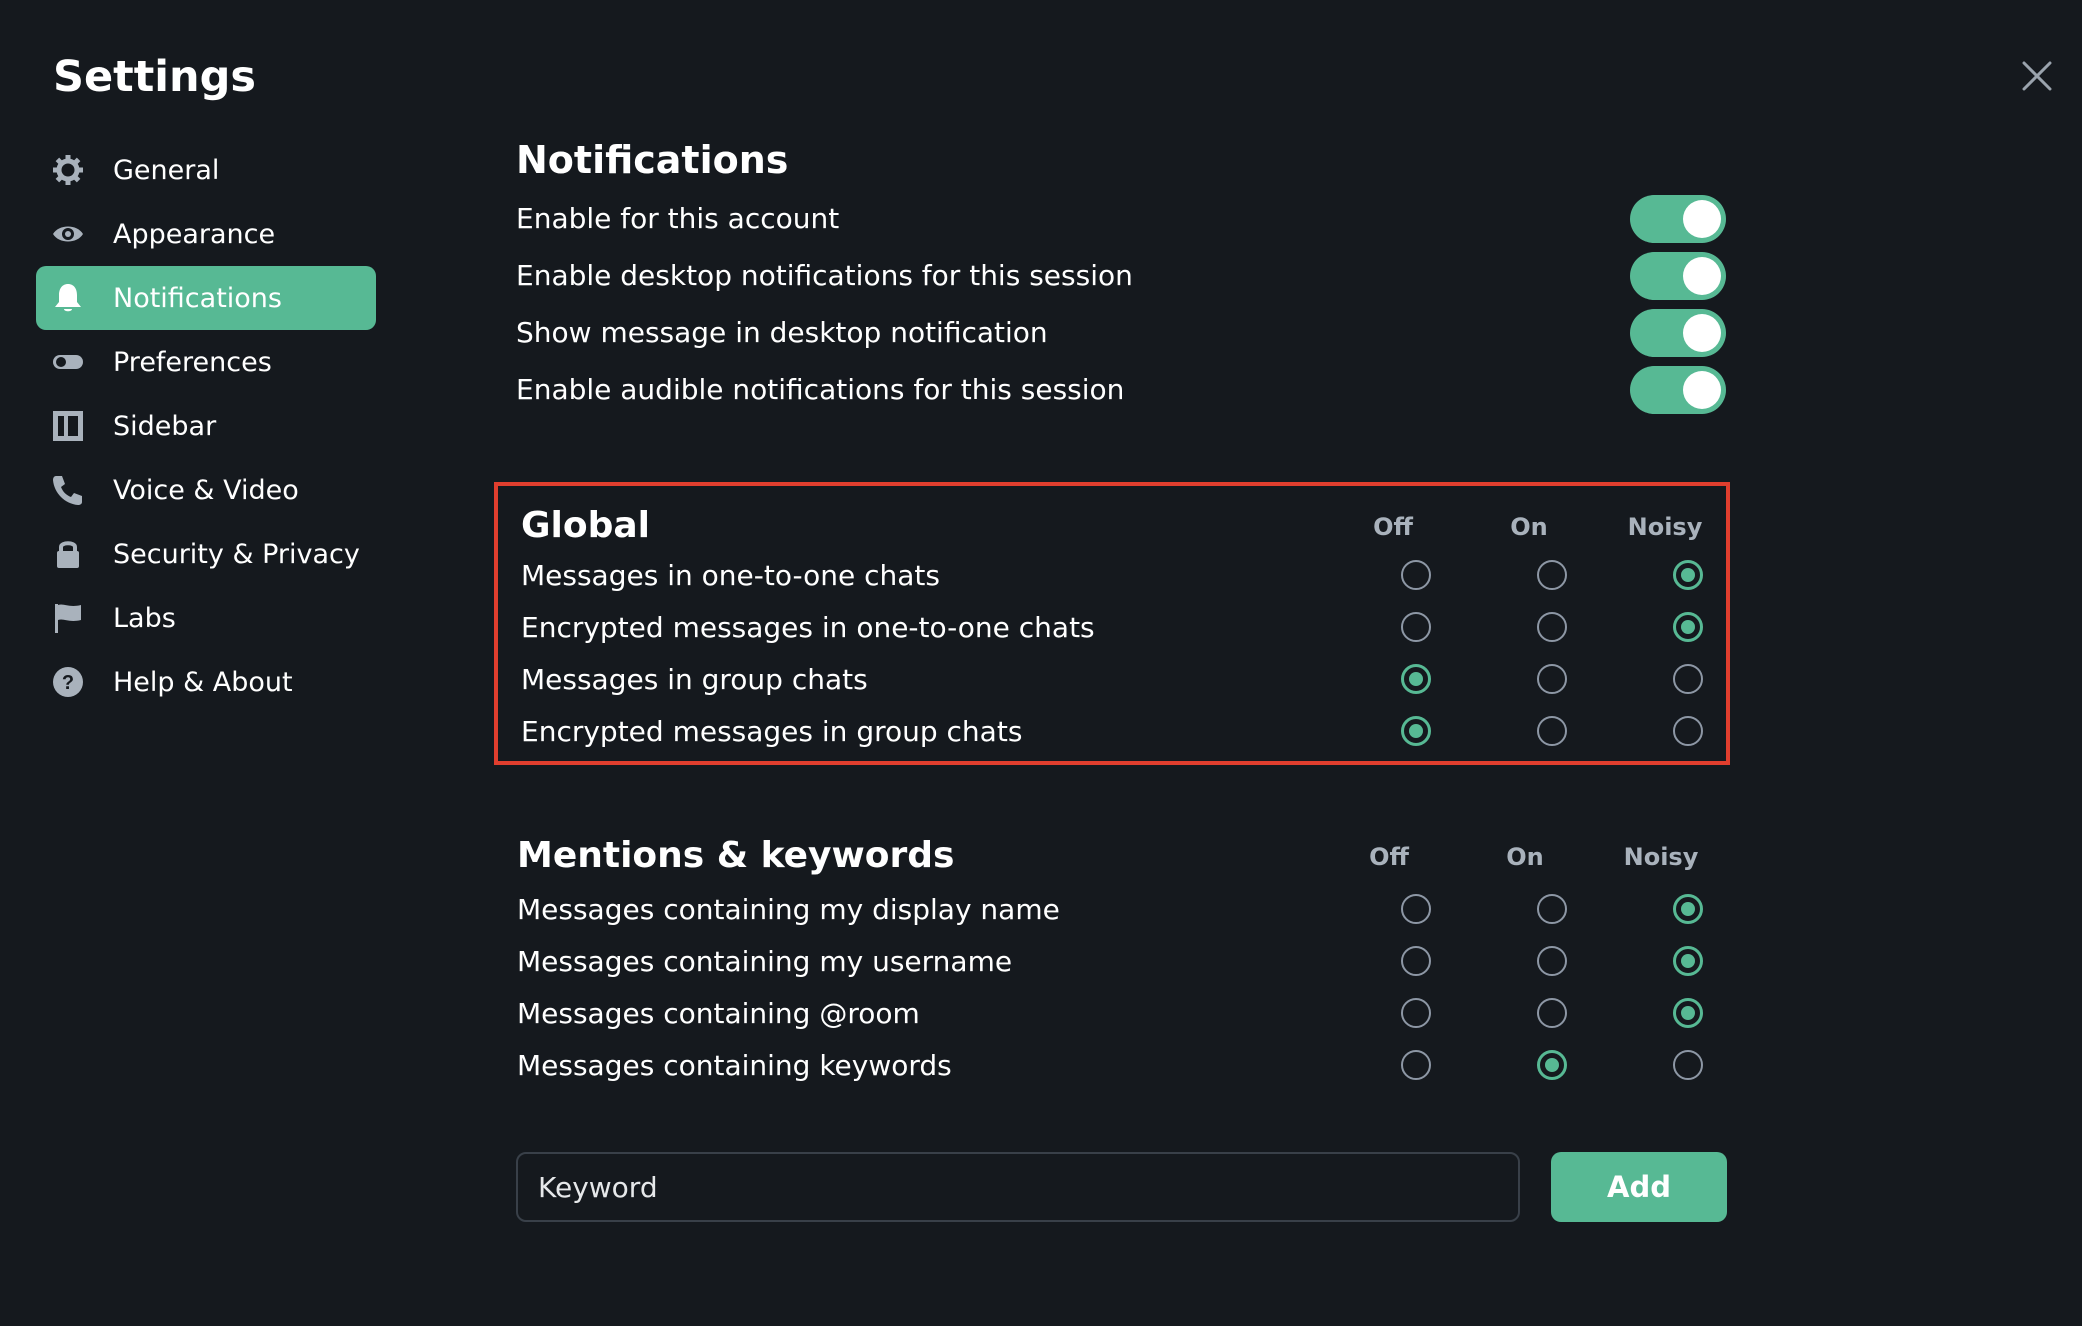 Image resolution: width=2082 pixels, height=1326 pixels. What do you see at coordinates (1678, 332) in the screenshot?
I see `show-message-toggle` at bounding box center [1678, 332].